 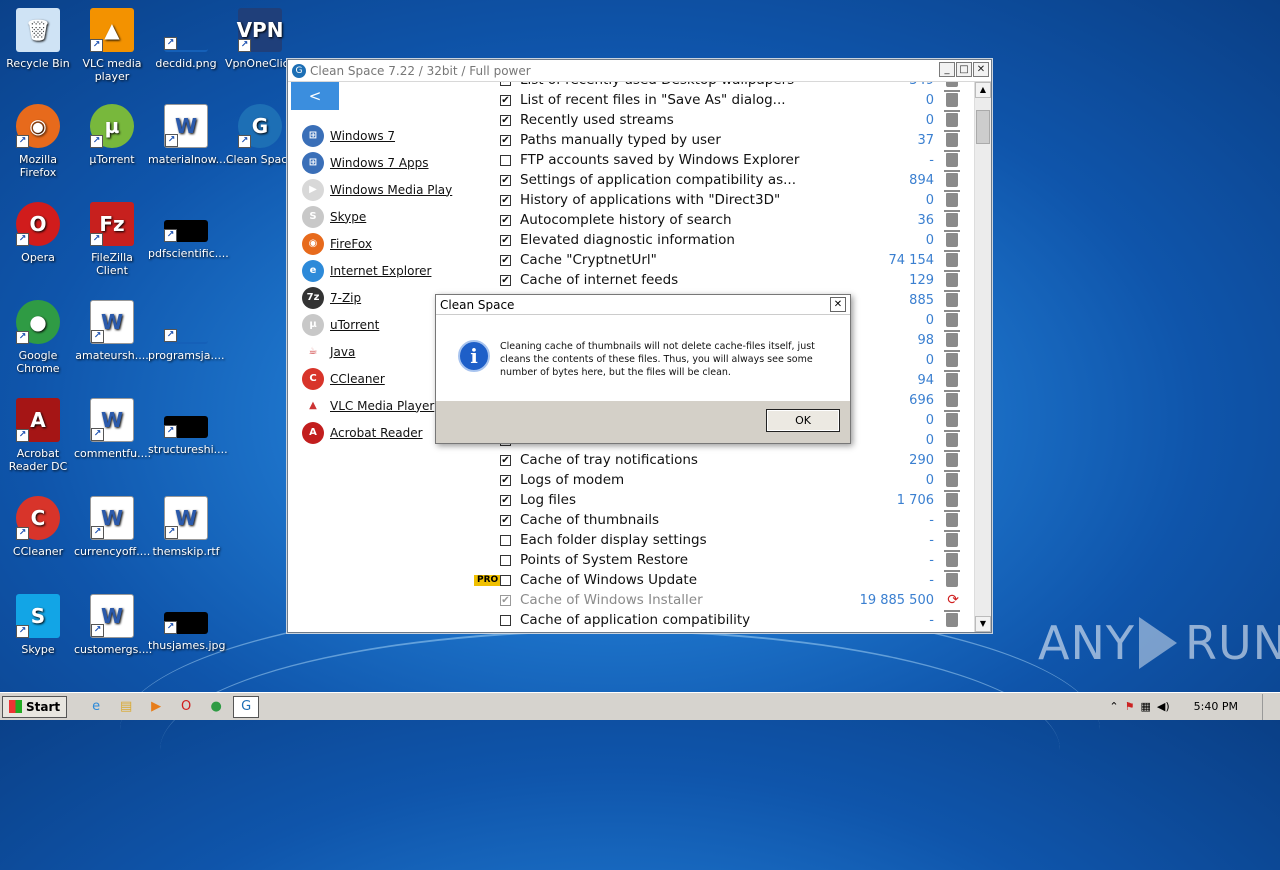 What do you see at coordinates (983, 90) in the screenshot?
I see `scroll-up-arrow-icon: ▲` at bounding box center [983, 90].